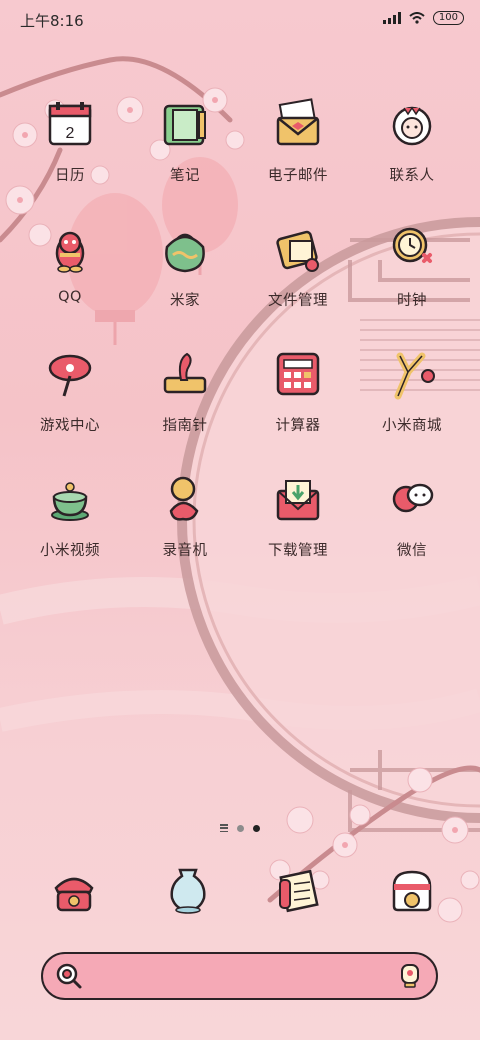 The height and width of the screenshot is (1040, 480). What do you see at coordinates (412, 126) in the screenshot?
I see `contacts-icon` at bounding box center [412, 126].